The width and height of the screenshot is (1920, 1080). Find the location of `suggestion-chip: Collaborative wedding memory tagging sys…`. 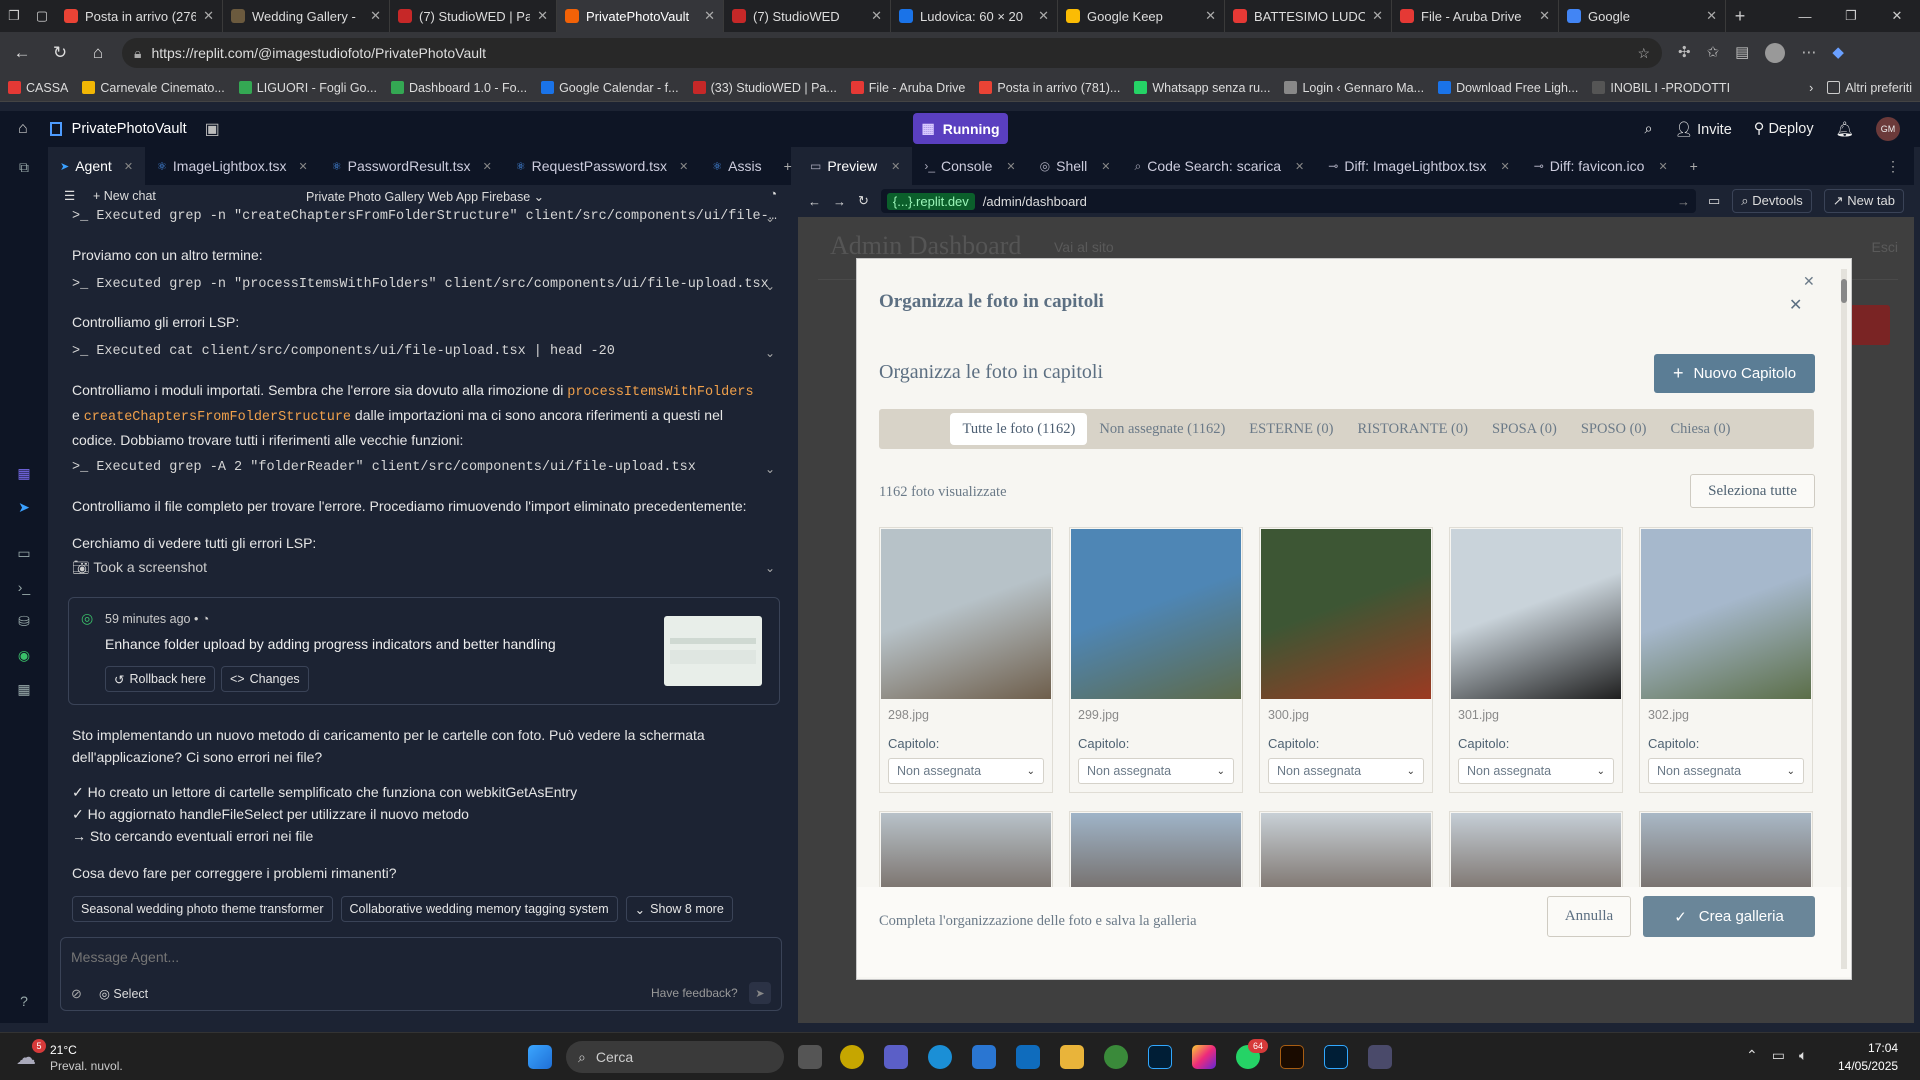

suggestion-chip: Collaborative wedding memory tagging sys… is located at coordinates (479, 909).